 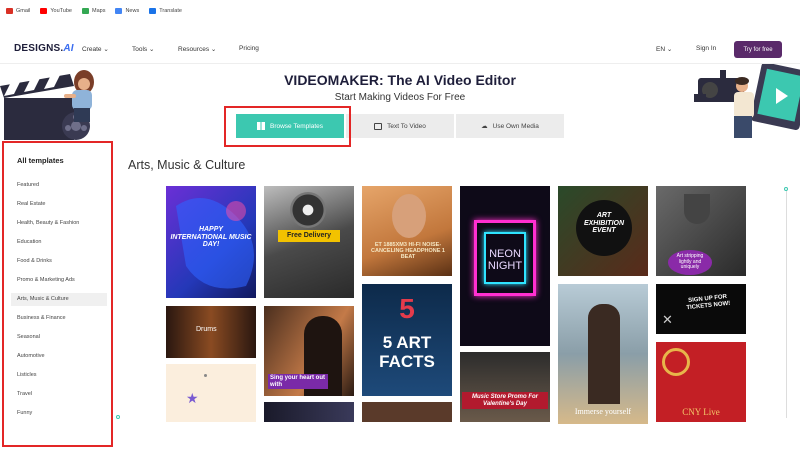 What do you see at coordinates (604, 223) in the screenshot?
I see `template-caption: ART EXHIBITION EVENT` at bounding box center [604, 223].